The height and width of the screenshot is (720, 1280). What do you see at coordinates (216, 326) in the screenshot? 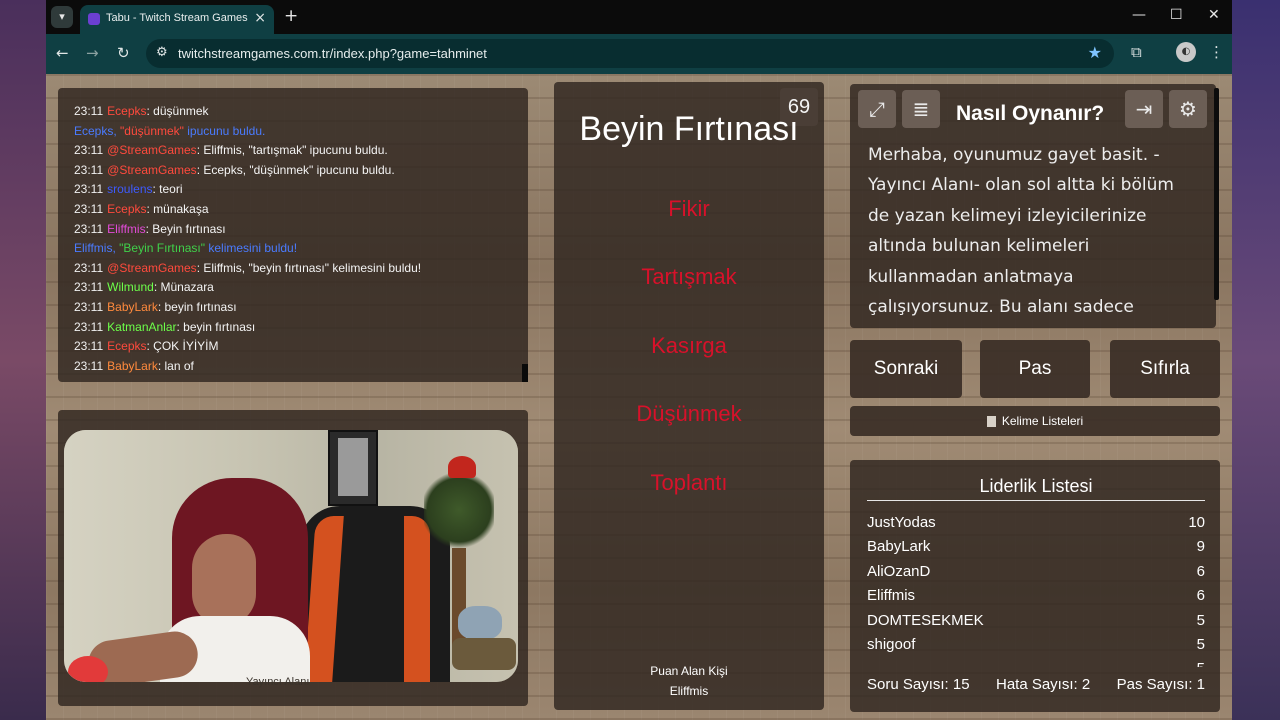
I see `chat-text: : beyin fırtınası` at bounding box center [216, 326].